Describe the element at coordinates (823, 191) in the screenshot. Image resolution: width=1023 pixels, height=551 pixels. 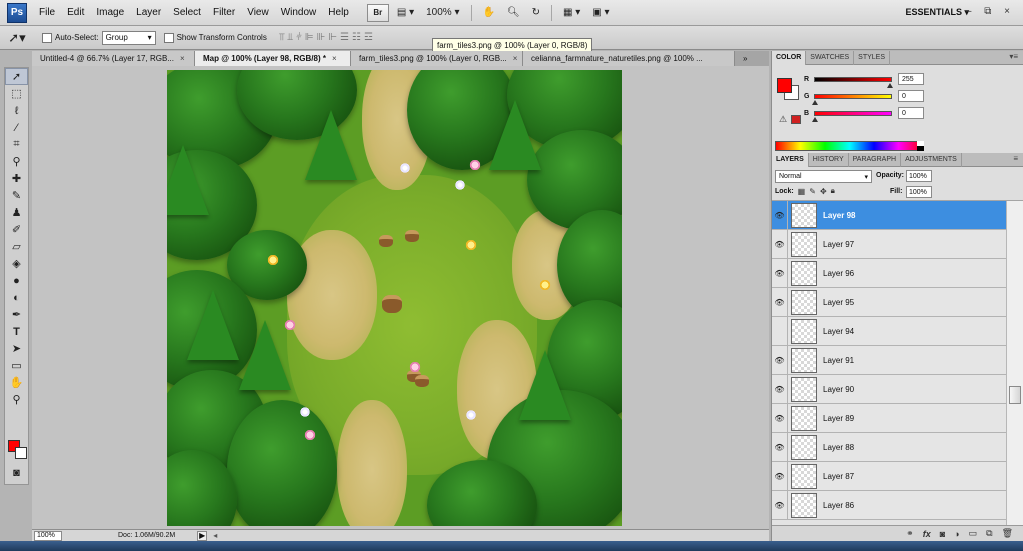
I see `lock-position-icon: ✥` at that location.